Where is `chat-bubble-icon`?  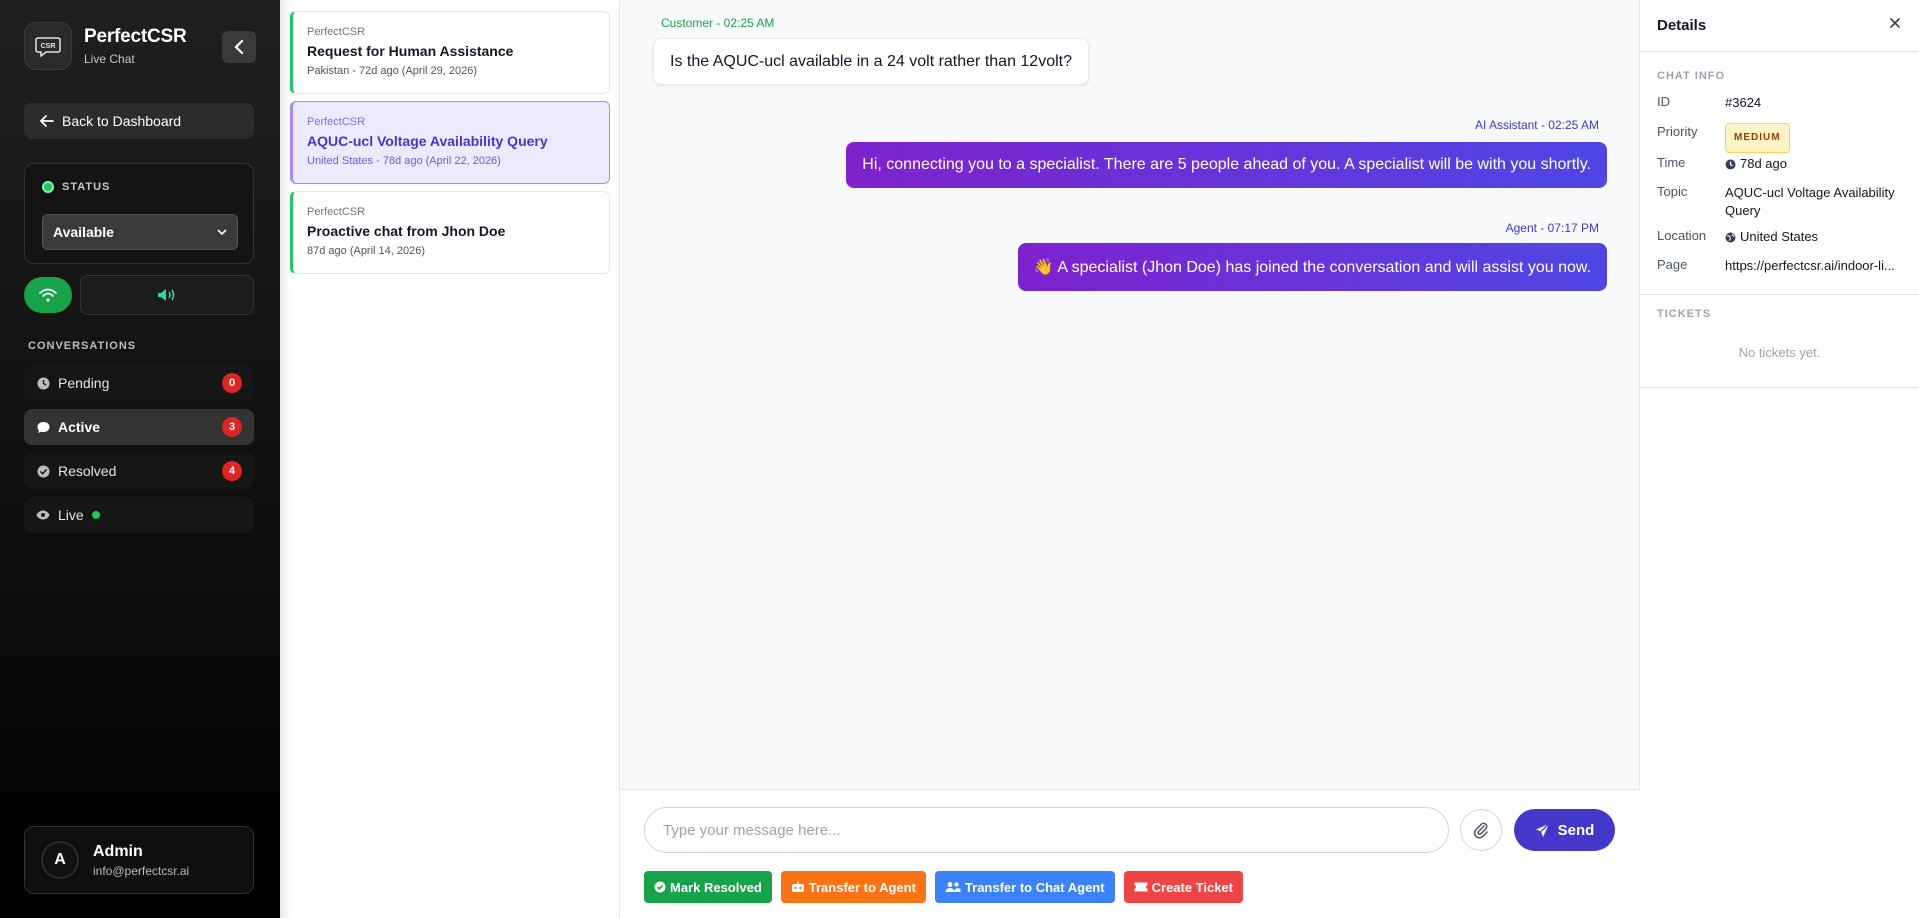 chat-bubble-icon is located at coordinates (43, 427).